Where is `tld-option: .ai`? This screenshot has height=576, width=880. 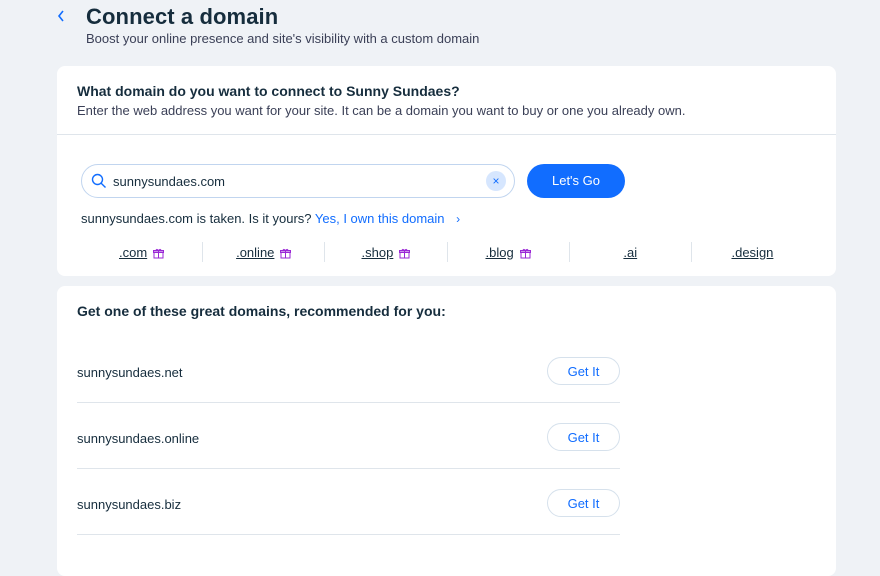 tld-option: .ai is located at coordinates (631, 252).